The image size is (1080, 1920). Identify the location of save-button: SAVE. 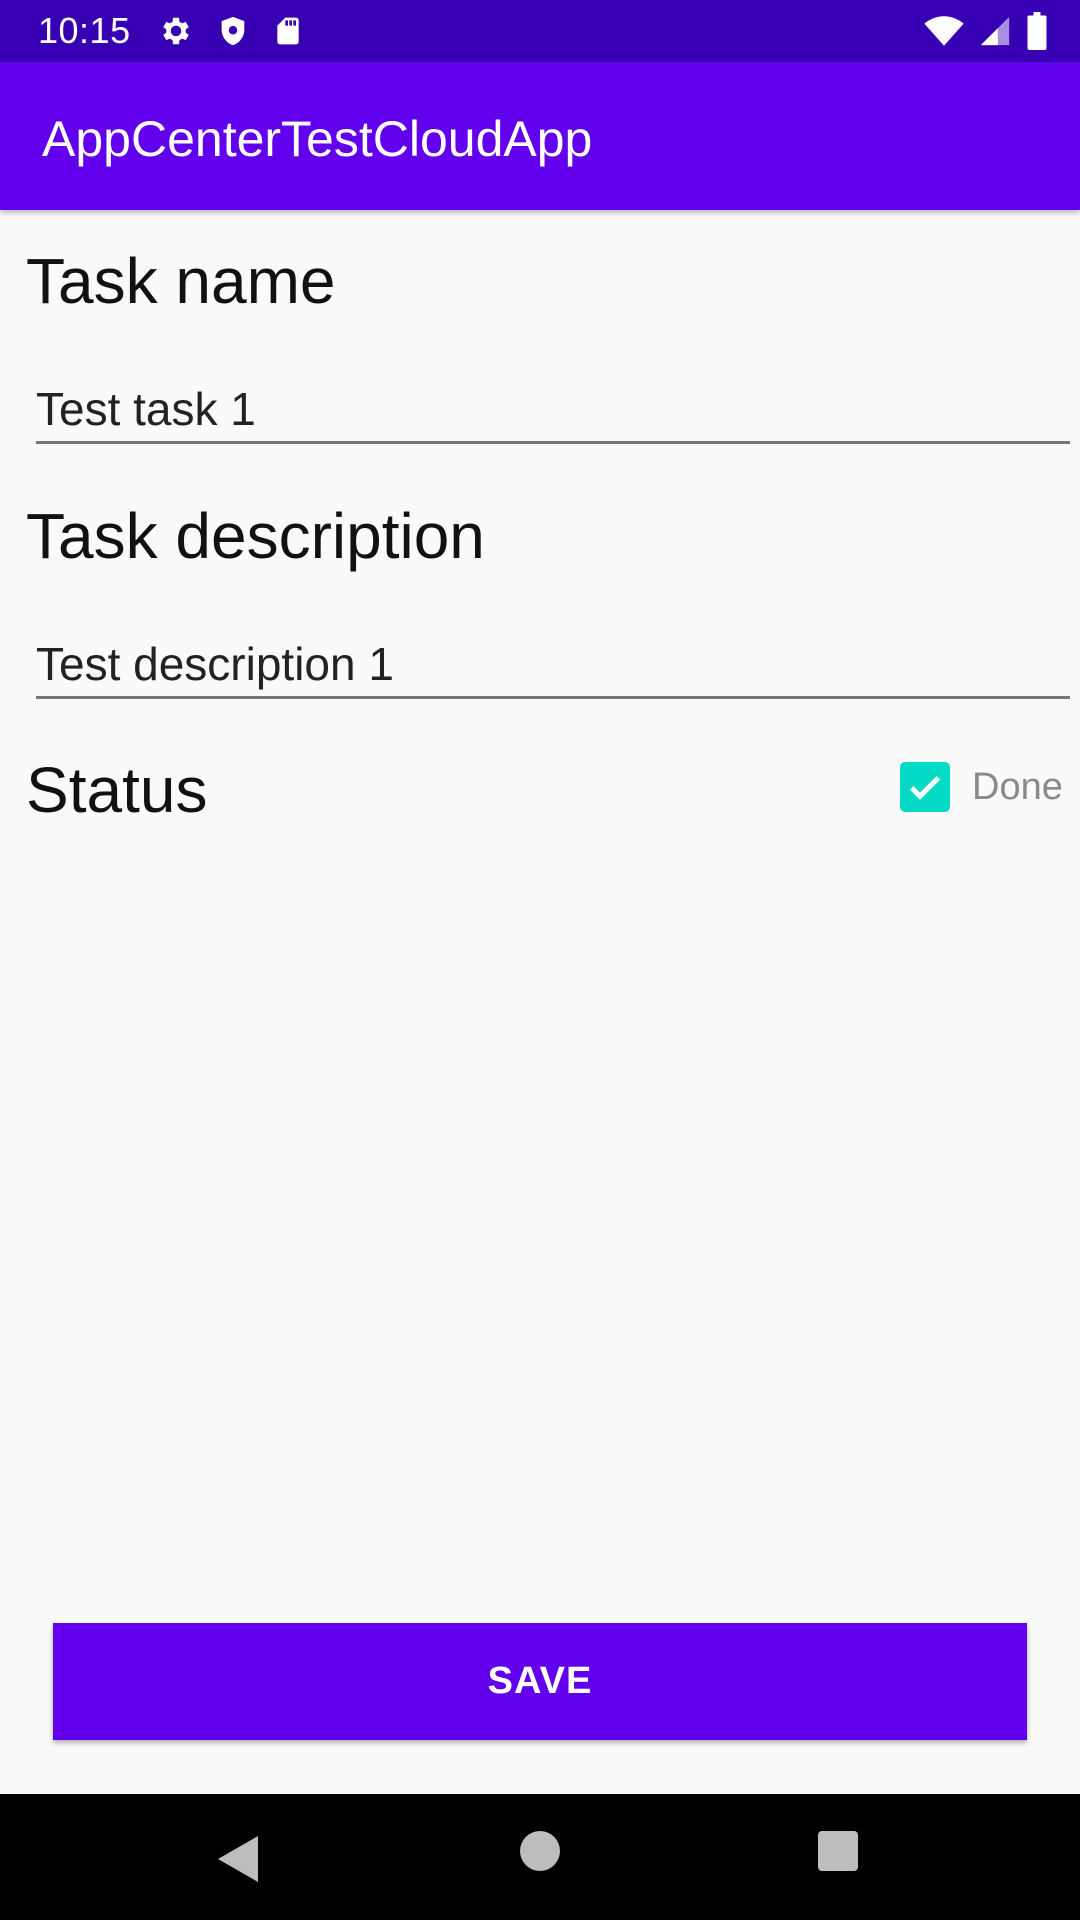
(540, 1681).